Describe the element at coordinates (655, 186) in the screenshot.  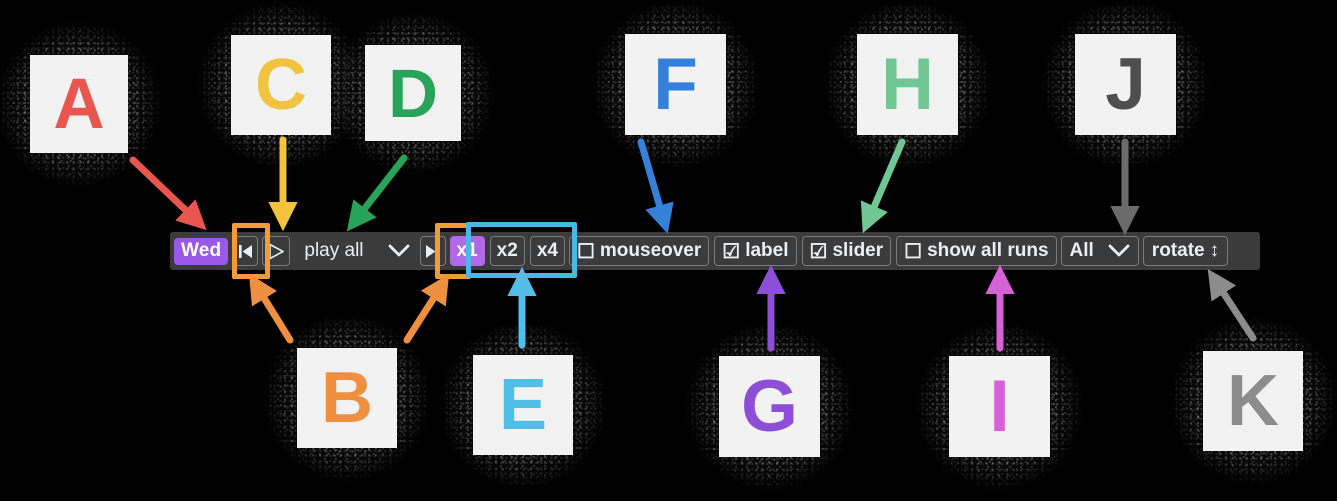
I see `arrow-f` at that location.